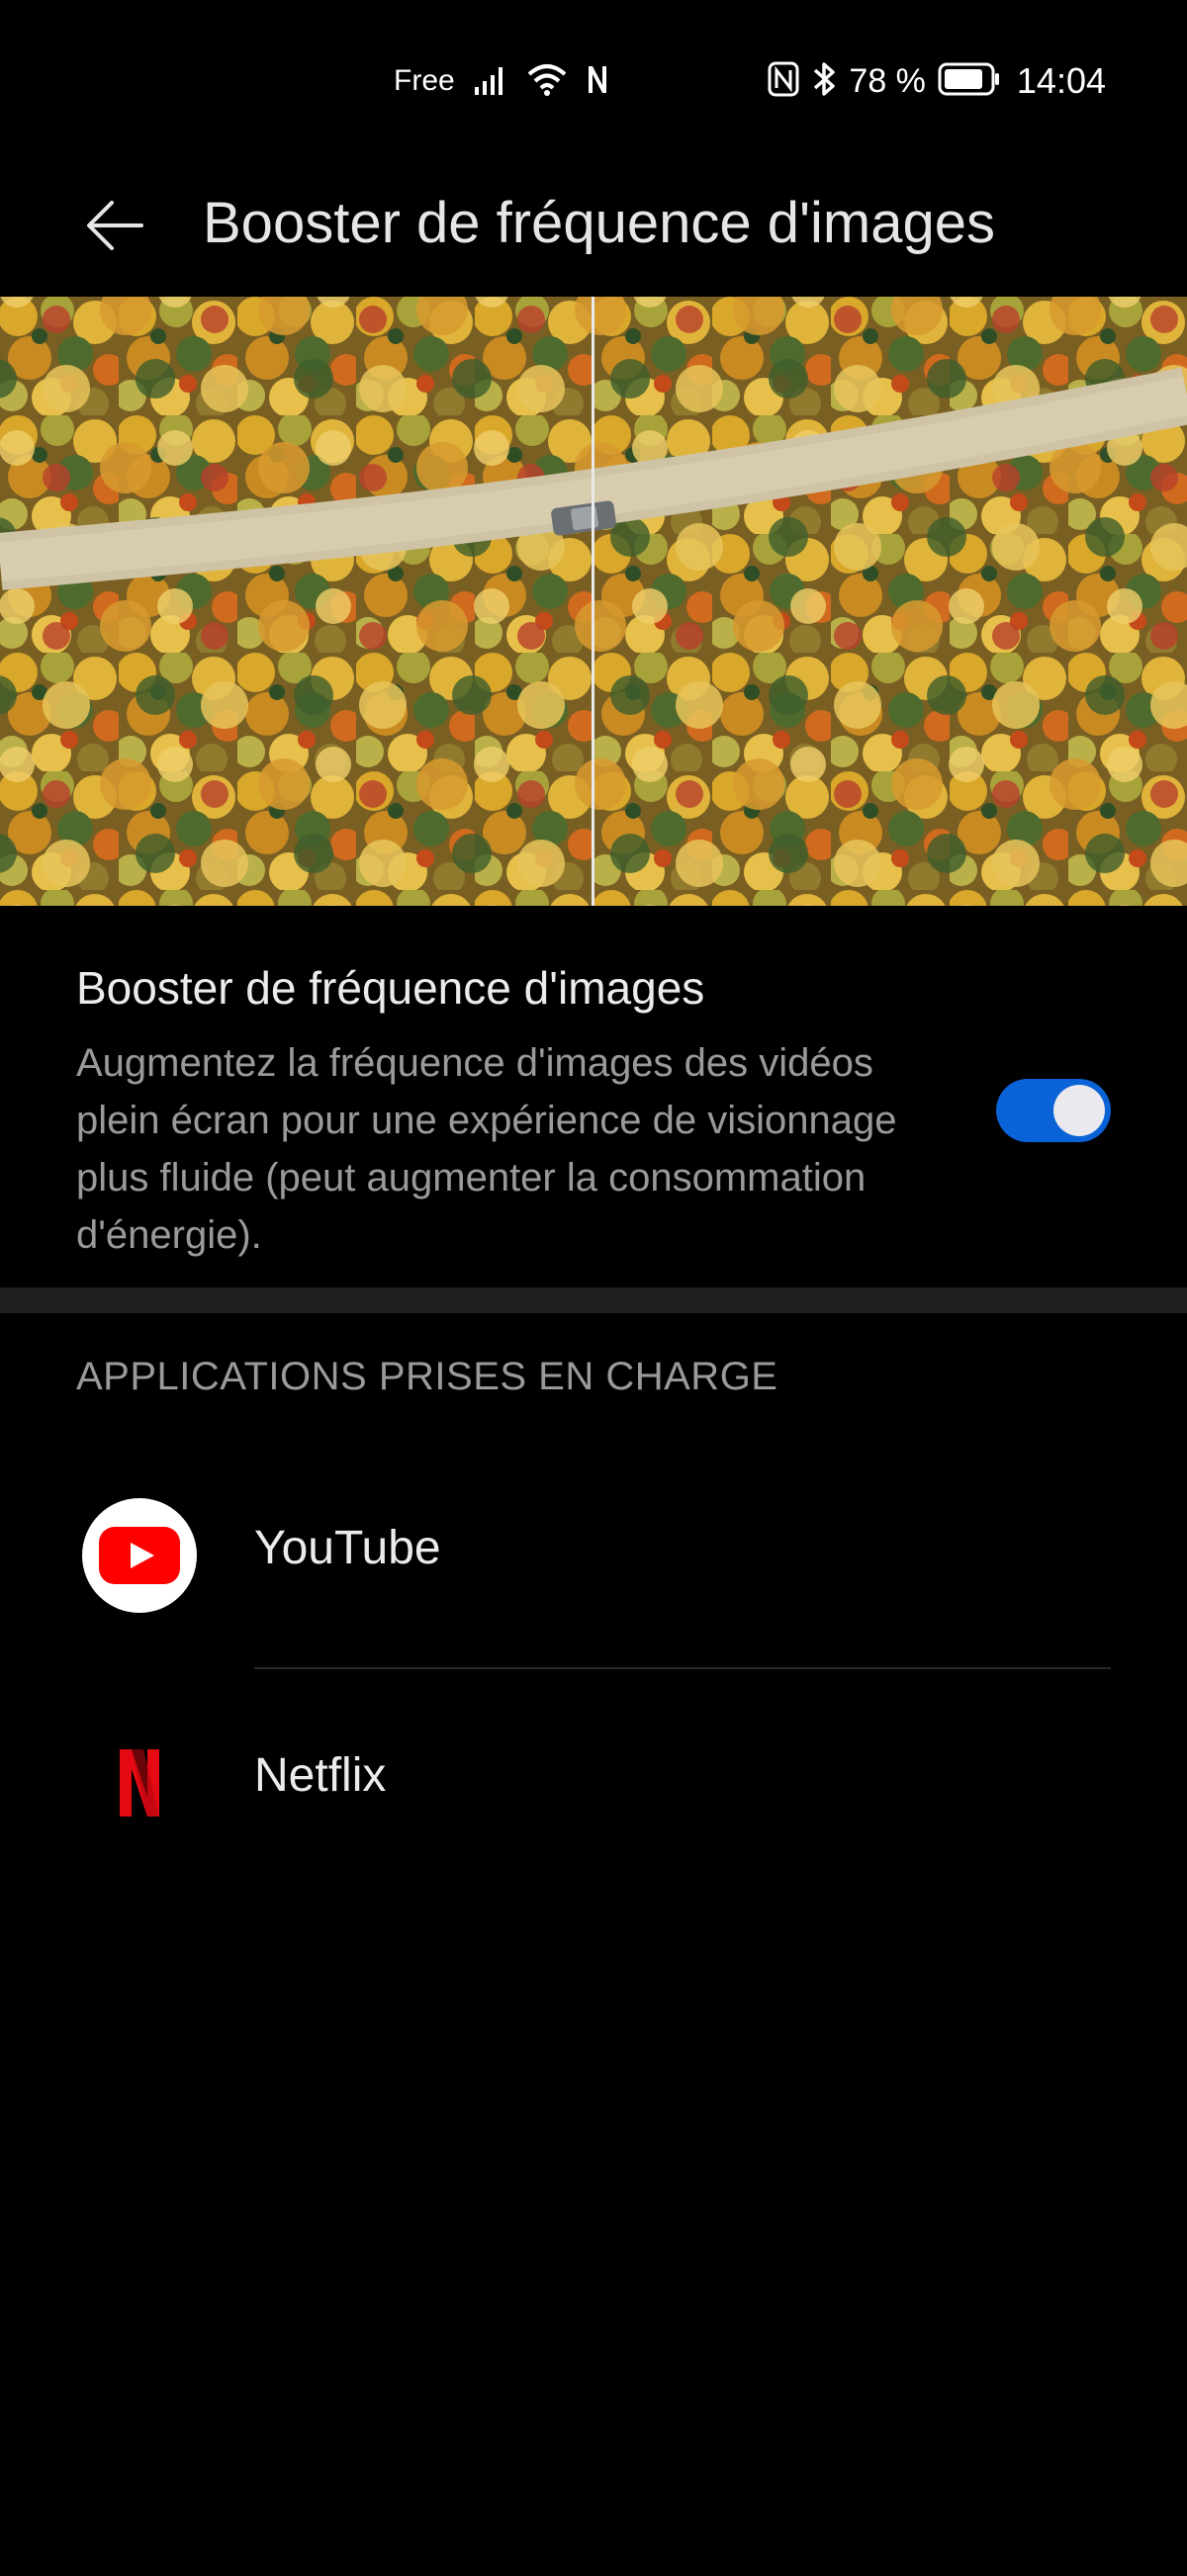 The image size is (1187, 2576). I want to click on setting-title: Booster de fréquence d'images, so click(390, 988).